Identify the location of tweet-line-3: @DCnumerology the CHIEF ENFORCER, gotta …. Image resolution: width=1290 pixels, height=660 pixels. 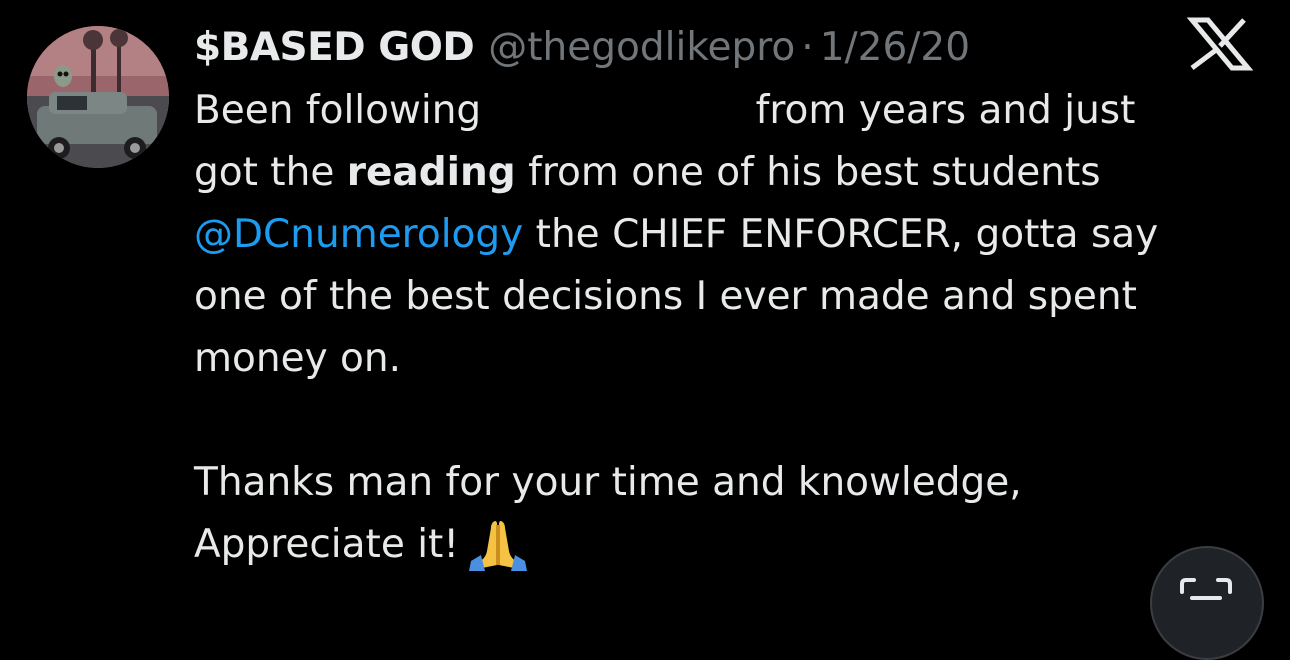
(734, 235).